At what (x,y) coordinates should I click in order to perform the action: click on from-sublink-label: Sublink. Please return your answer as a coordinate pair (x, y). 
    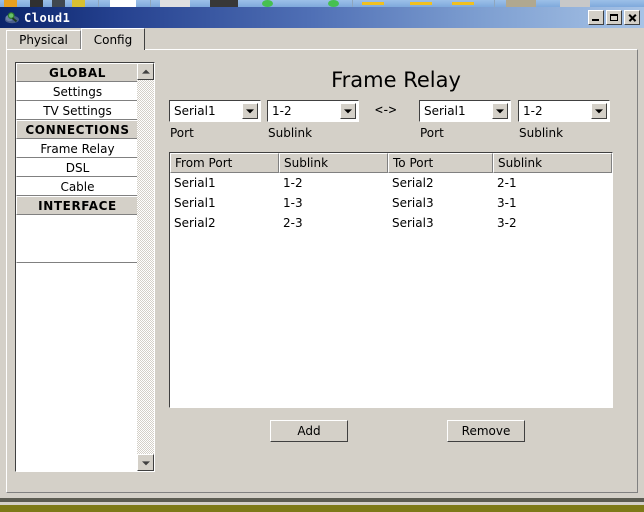
    Looking at the image, I should click on (290, 133).